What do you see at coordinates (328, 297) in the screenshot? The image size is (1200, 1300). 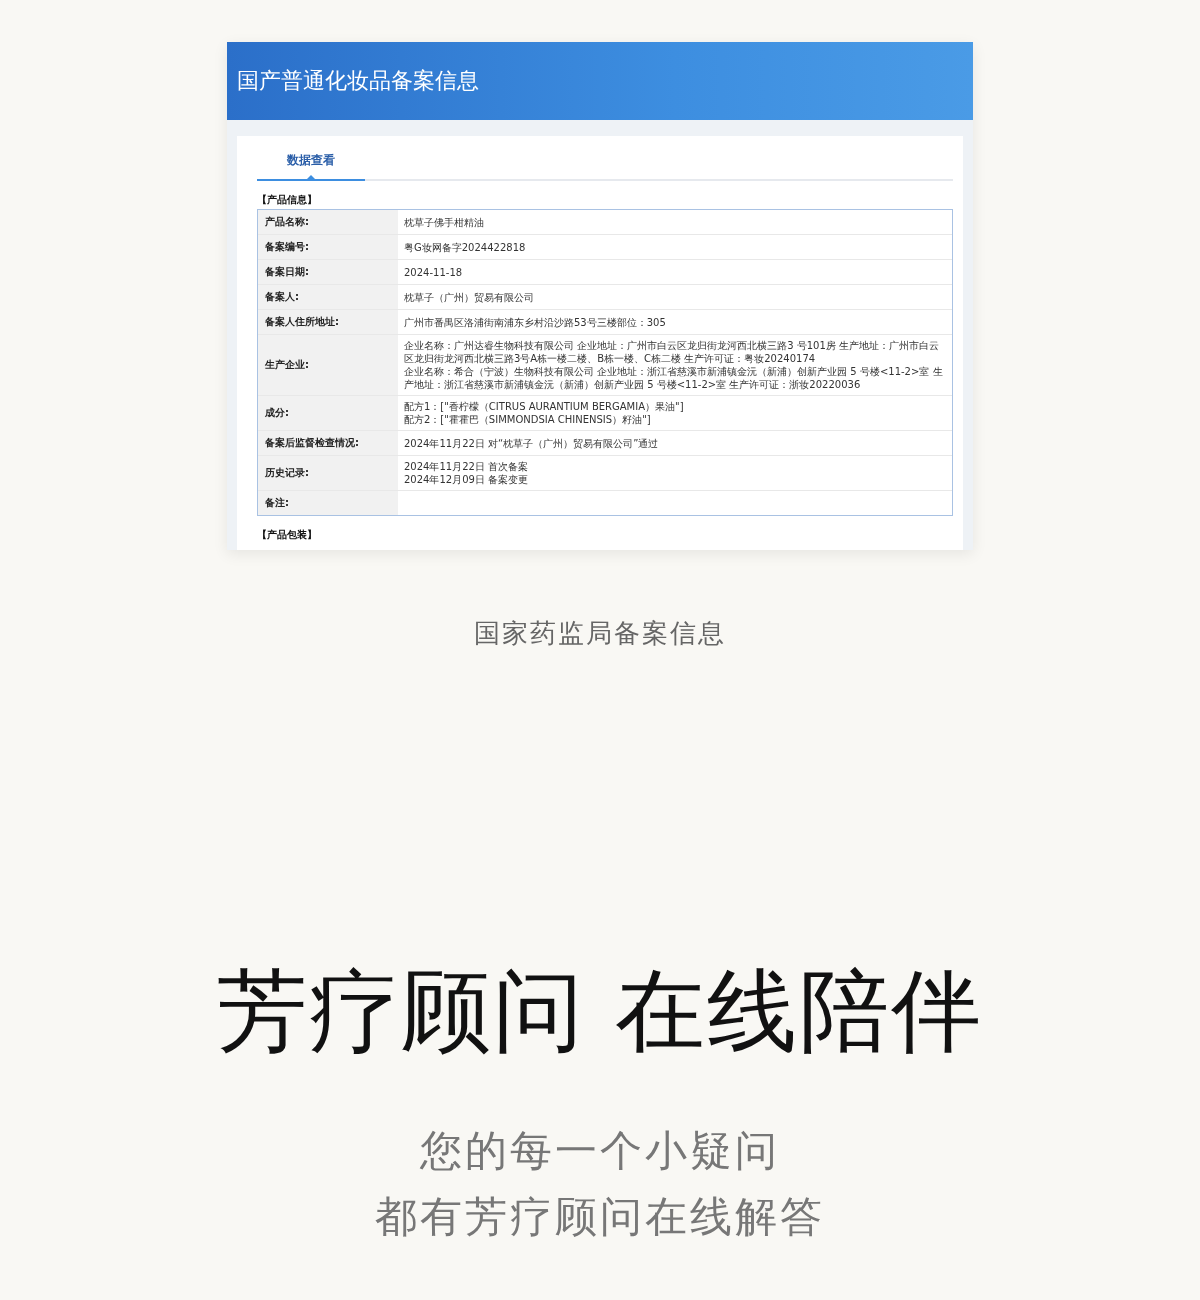 I see `field-label: 备案人:` at bounding box center [328, 297].